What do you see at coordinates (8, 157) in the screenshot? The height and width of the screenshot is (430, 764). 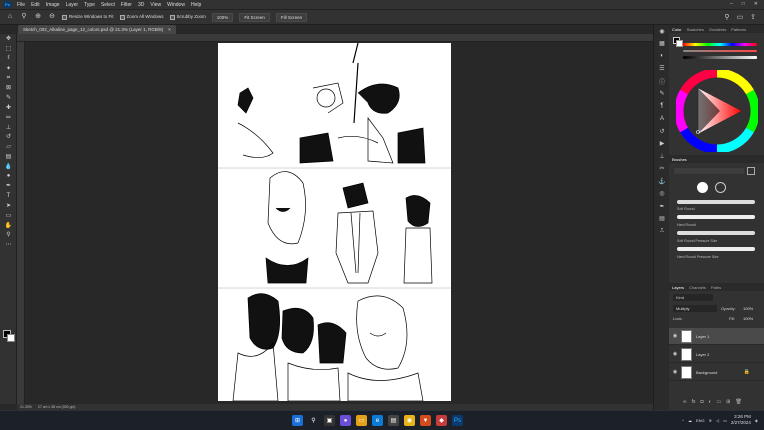 I see `gradient-tool-icon: ▤` at bounding box center [8, 157].